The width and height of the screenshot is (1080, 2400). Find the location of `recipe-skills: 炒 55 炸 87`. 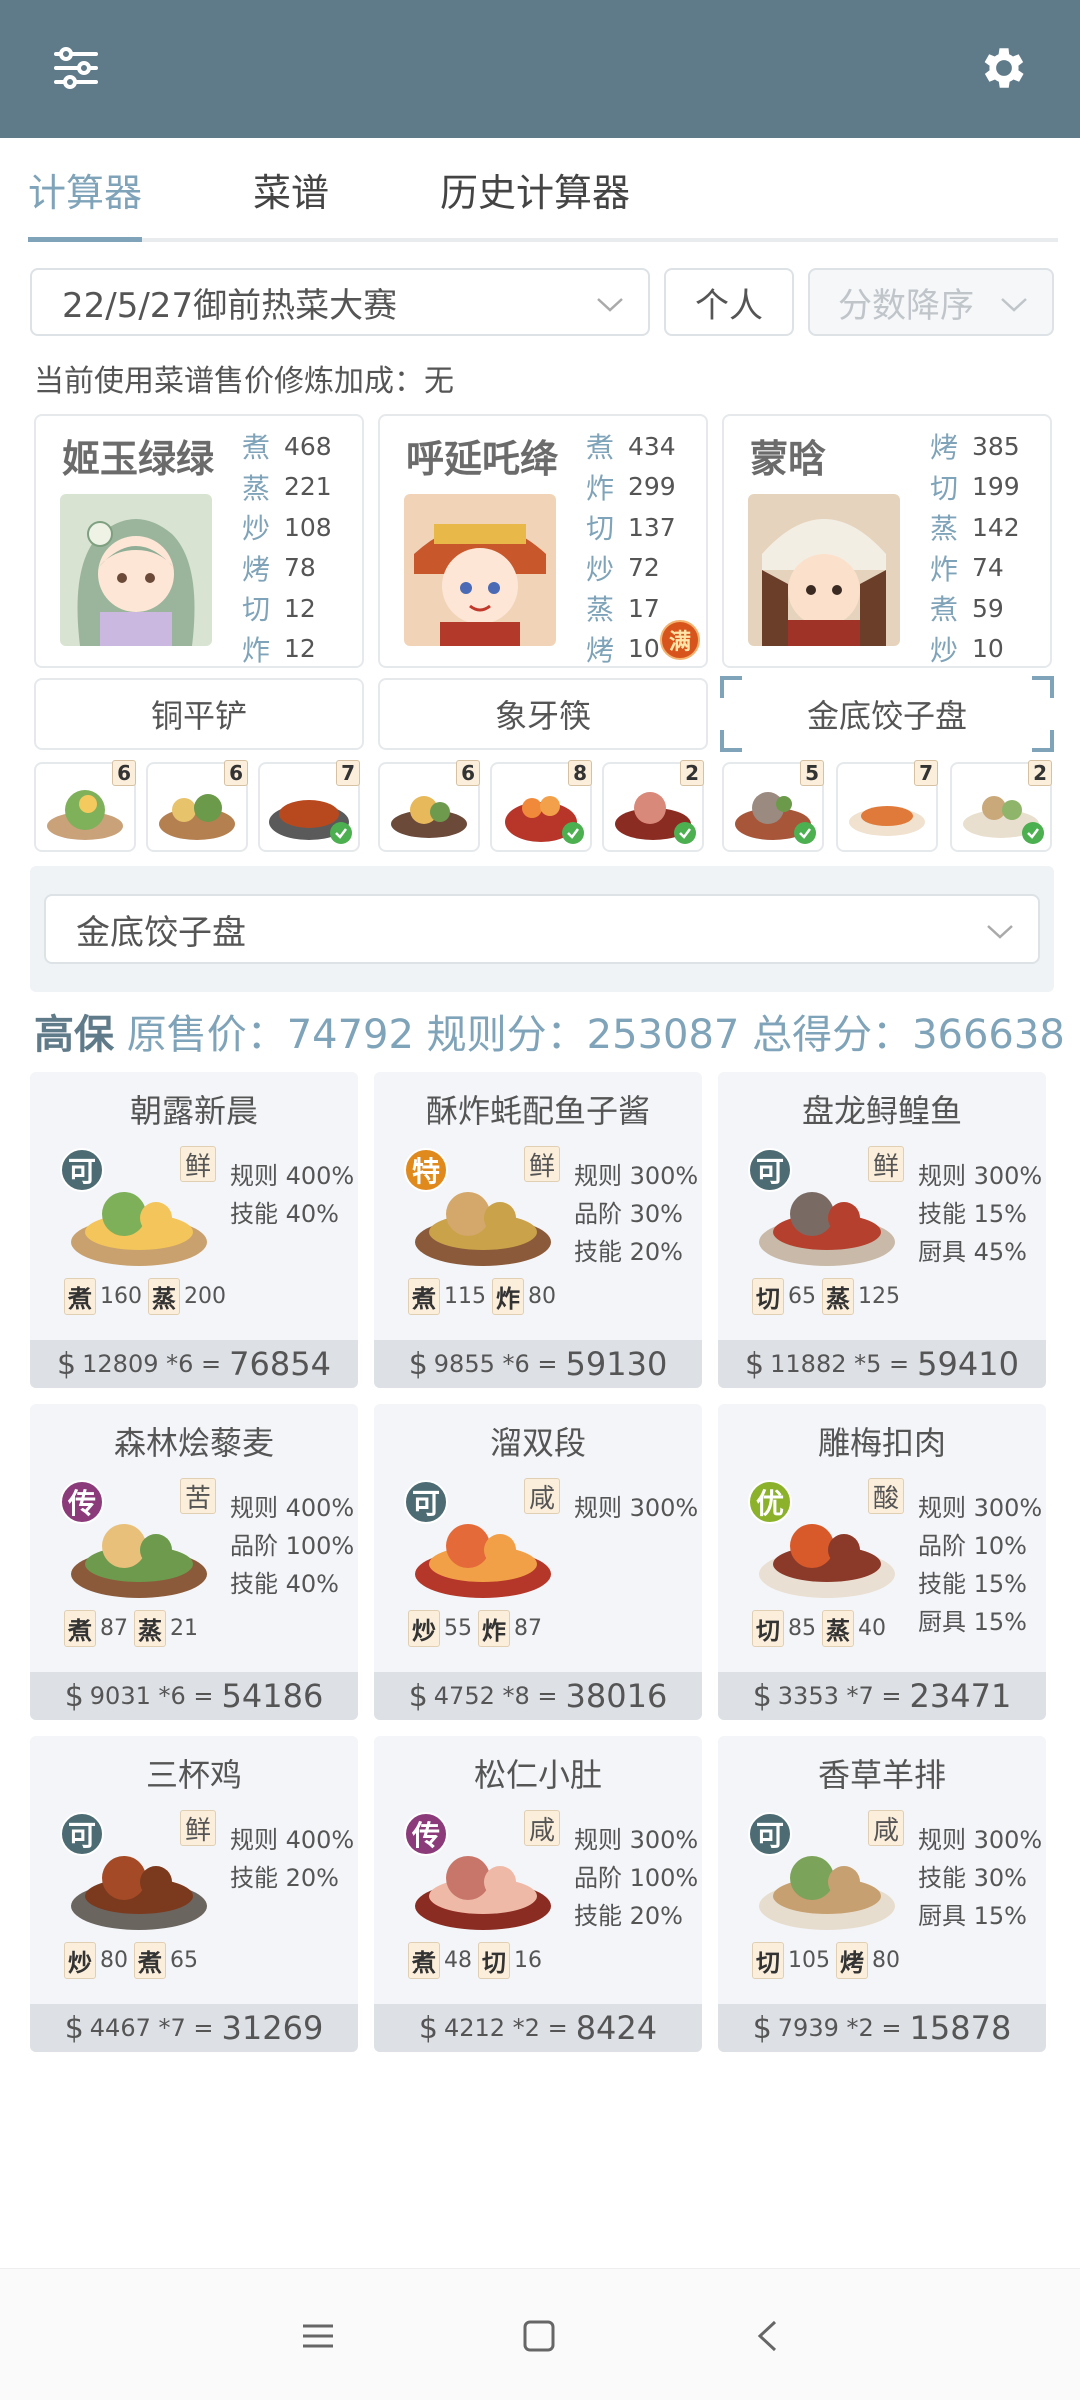

recipe-skills: 炒 55 炸 87 is located at coordinates (475, 1628).